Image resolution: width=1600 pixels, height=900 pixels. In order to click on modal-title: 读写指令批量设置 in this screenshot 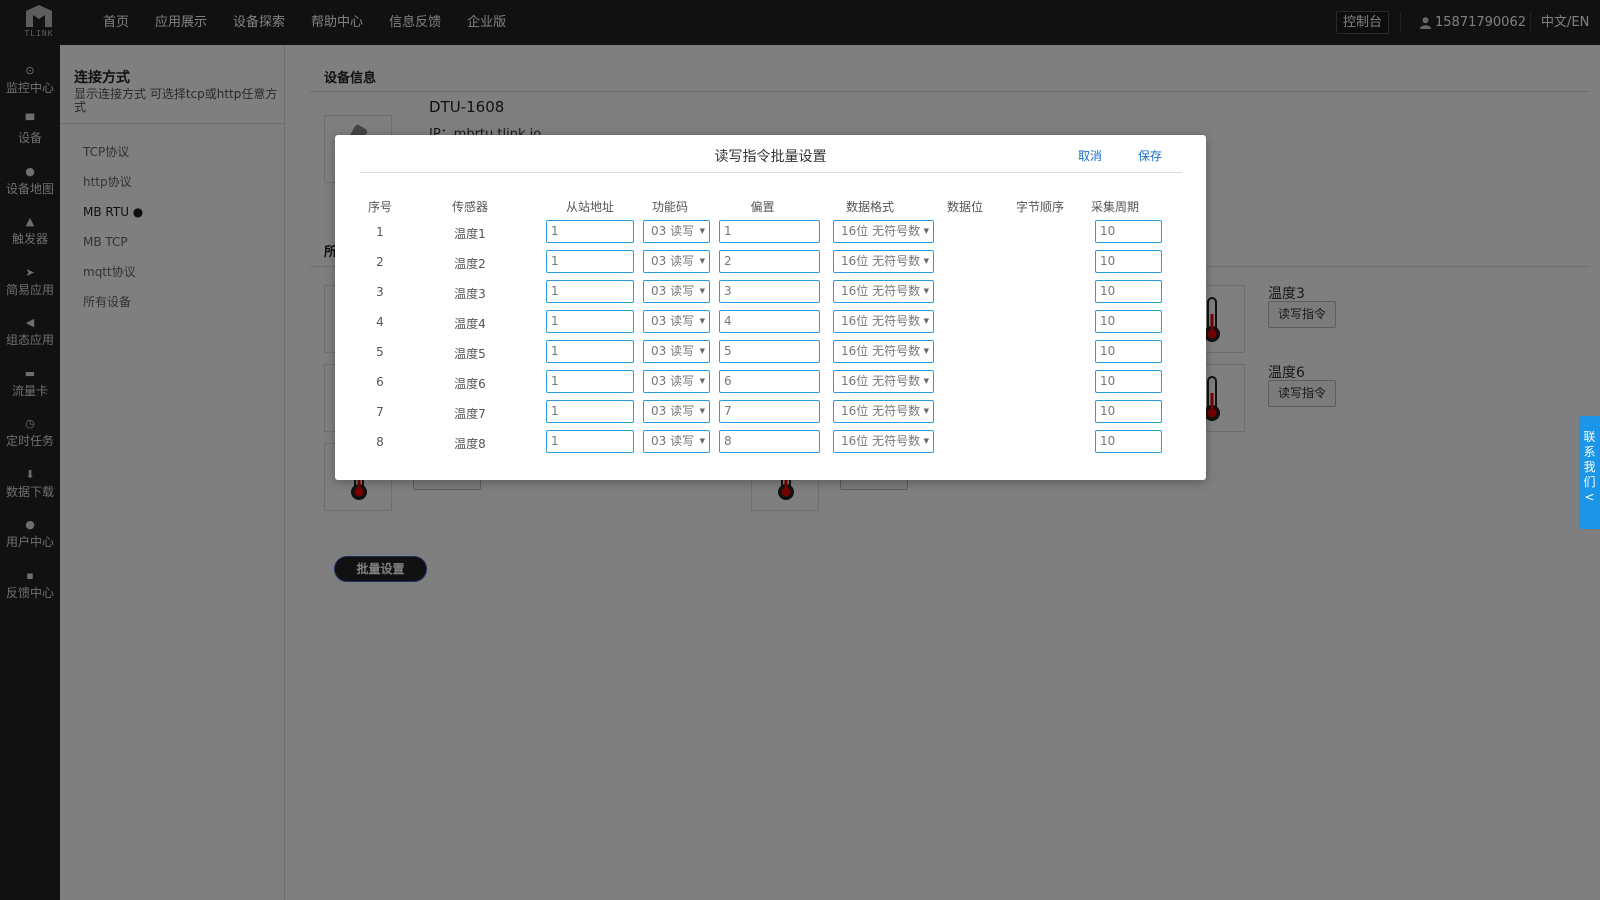, I will do `click(770, 157)`.